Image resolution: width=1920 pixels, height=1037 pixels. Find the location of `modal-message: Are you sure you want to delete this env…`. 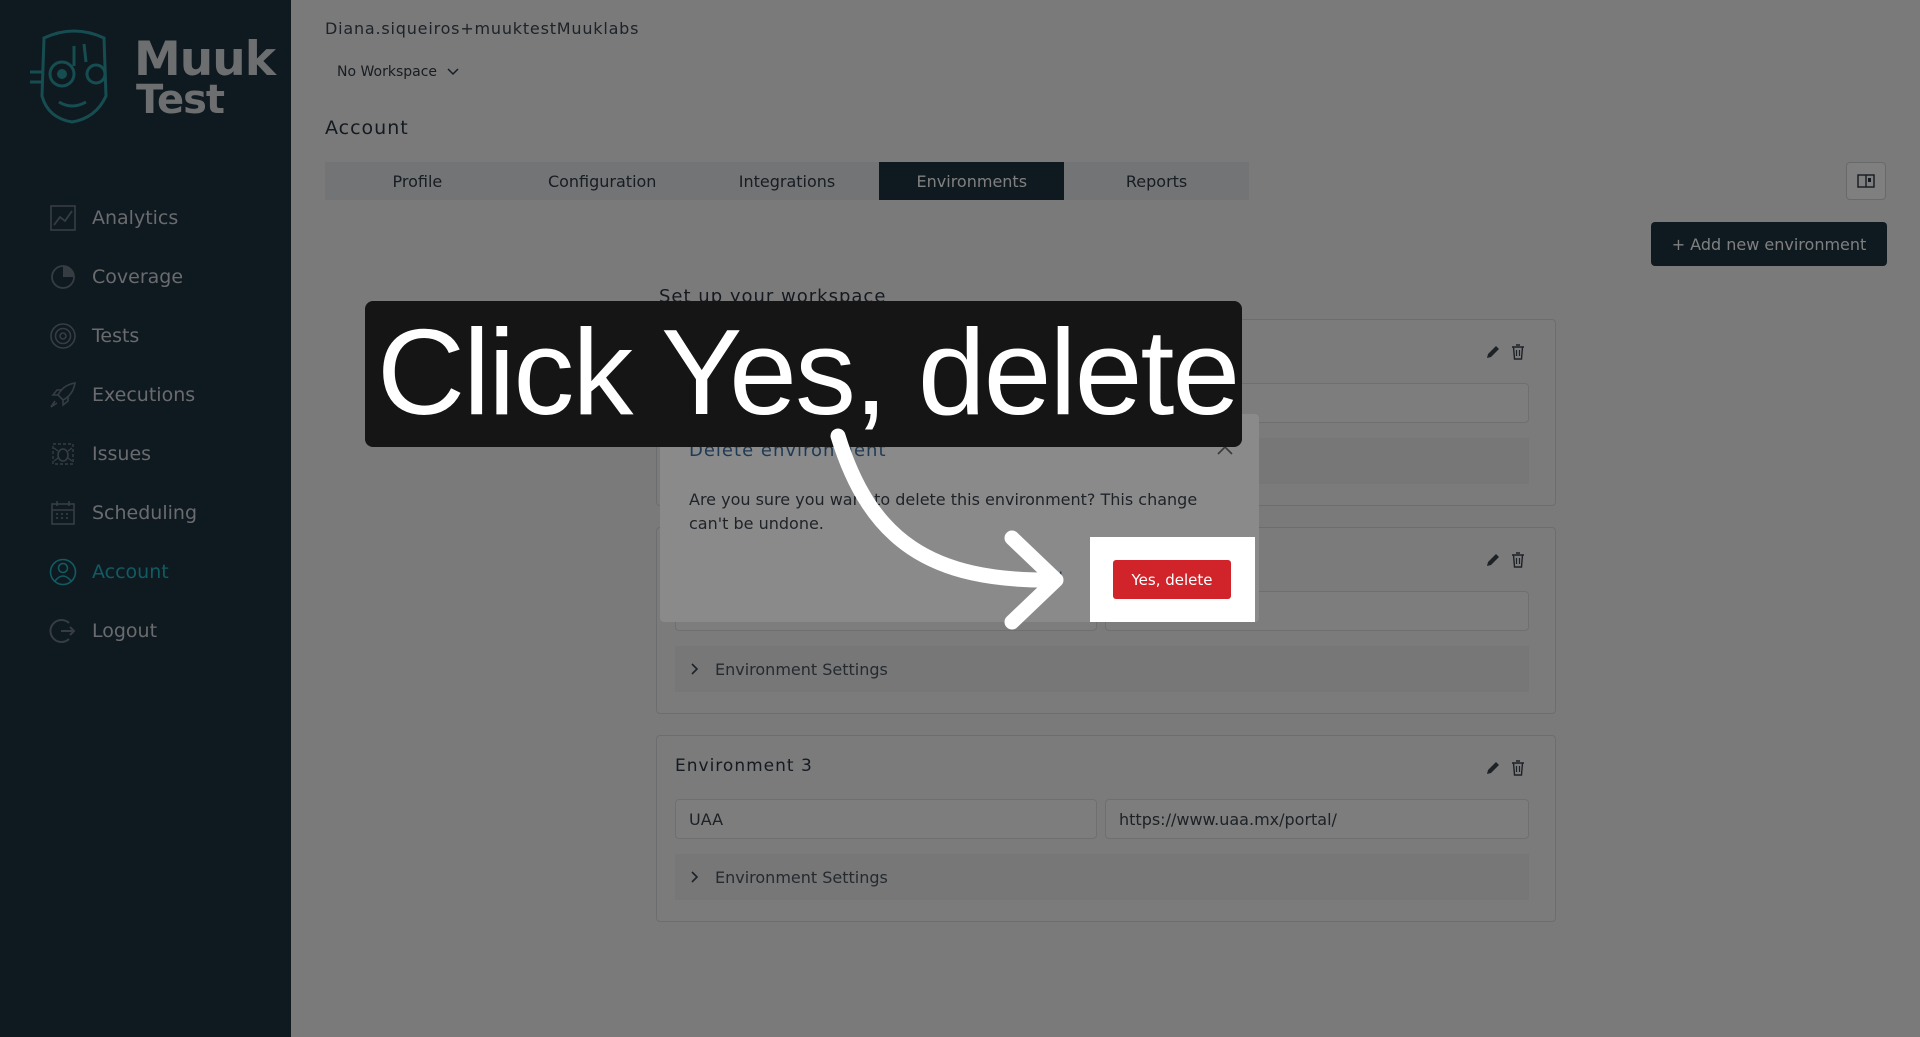

modal-message: Are you sure you want to delete this env… is located at coordinates (943, 511).